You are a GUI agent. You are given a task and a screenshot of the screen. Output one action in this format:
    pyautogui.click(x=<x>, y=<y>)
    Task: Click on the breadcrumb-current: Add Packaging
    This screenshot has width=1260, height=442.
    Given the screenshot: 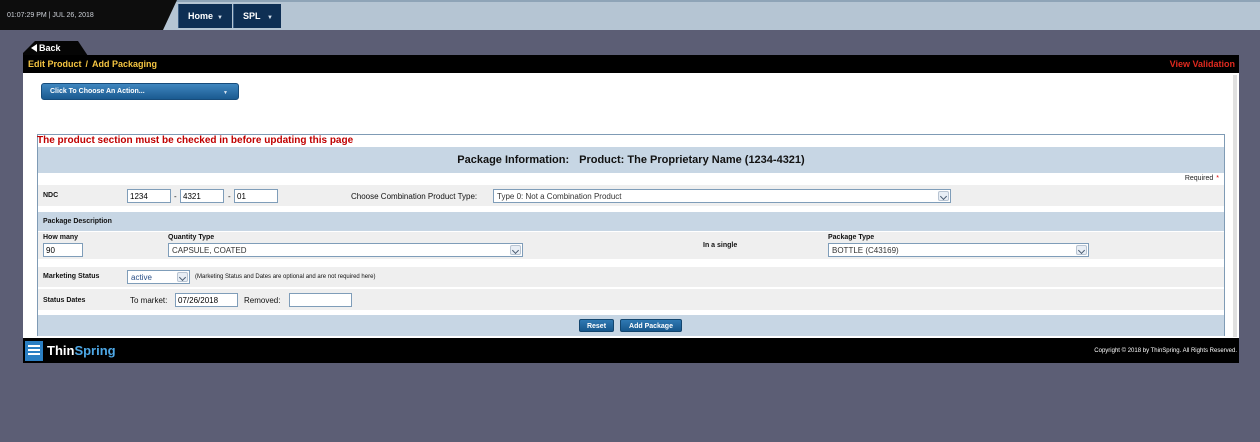 What is the action you would take?
    pyautogui.click(x=125, y=64)
    